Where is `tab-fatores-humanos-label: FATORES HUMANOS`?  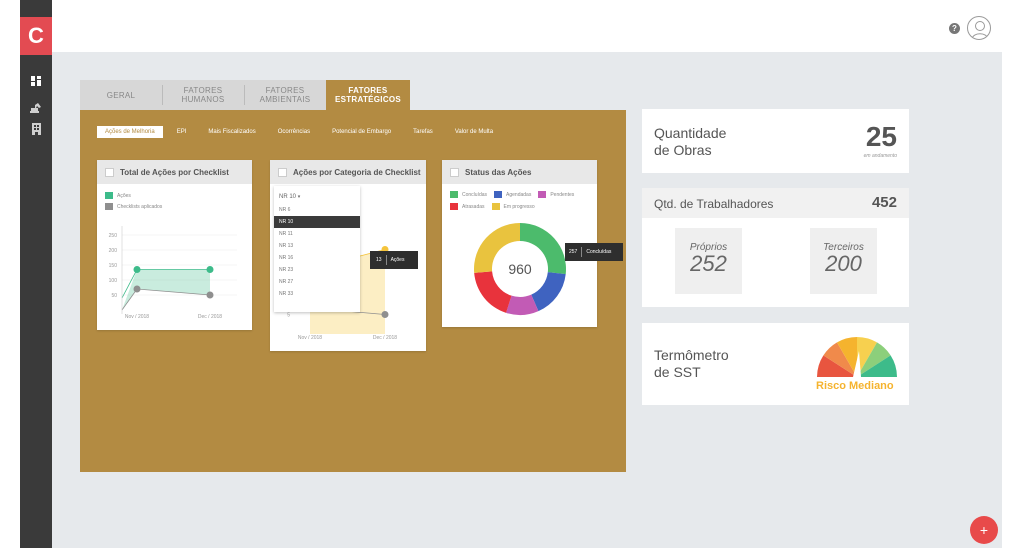 tab-fatores-humanos-label: FATORES HUMANOS is located at coordinates (203, 95).